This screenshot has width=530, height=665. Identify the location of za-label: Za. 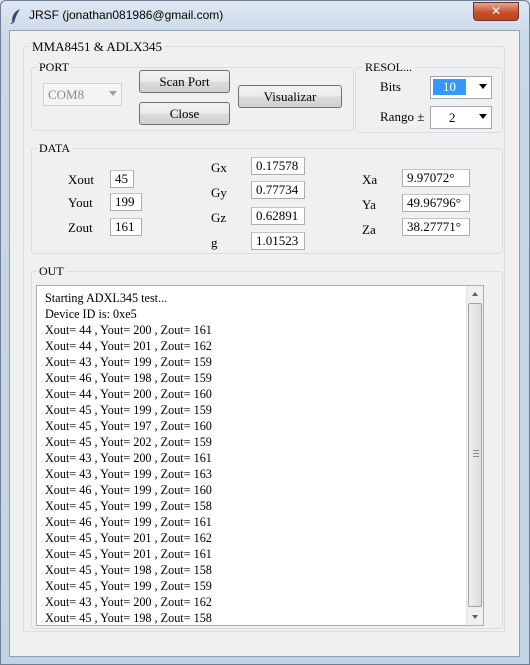
(369, 229).